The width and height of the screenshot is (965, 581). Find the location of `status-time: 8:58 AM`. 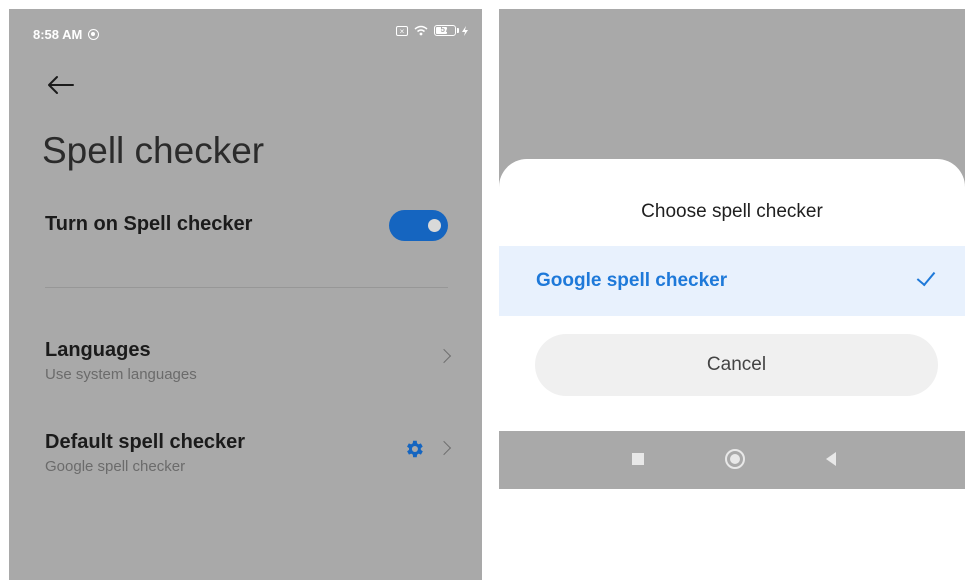

status-time: 8:58 AM is located at coordinates (58, 34).